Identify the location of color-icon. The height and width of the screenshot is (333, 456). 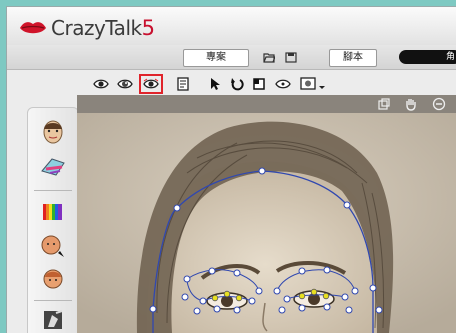
(53, 212).